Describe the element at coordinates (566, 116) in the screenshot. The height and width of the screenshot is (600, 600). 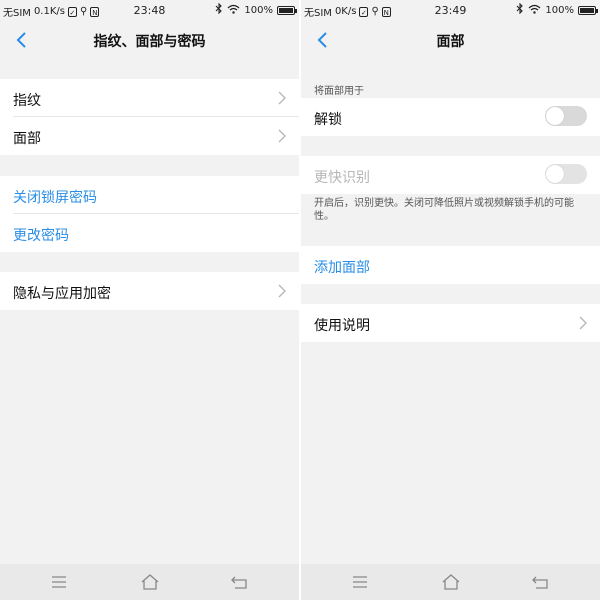
I see `unlock-toggle` at that location.